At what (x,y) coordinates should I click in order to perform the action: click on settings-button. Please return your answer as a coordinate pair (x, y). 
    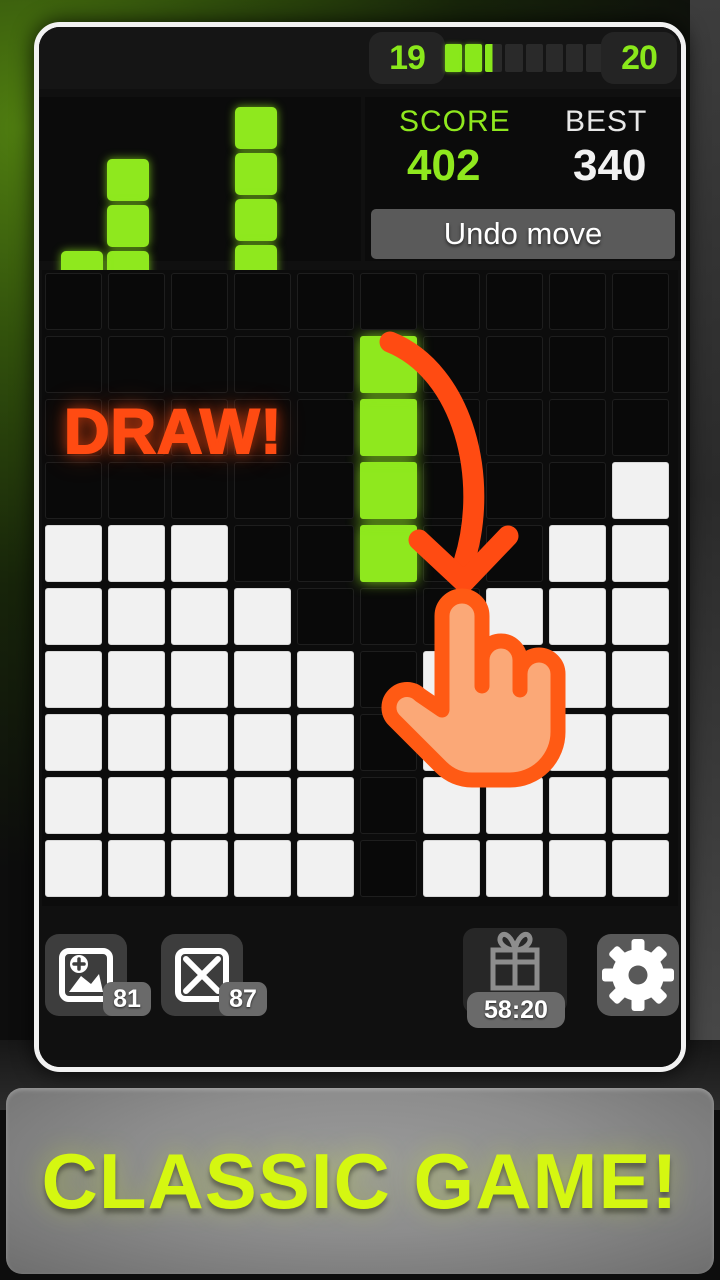
    Looking at the image, I should click on (638, 975).